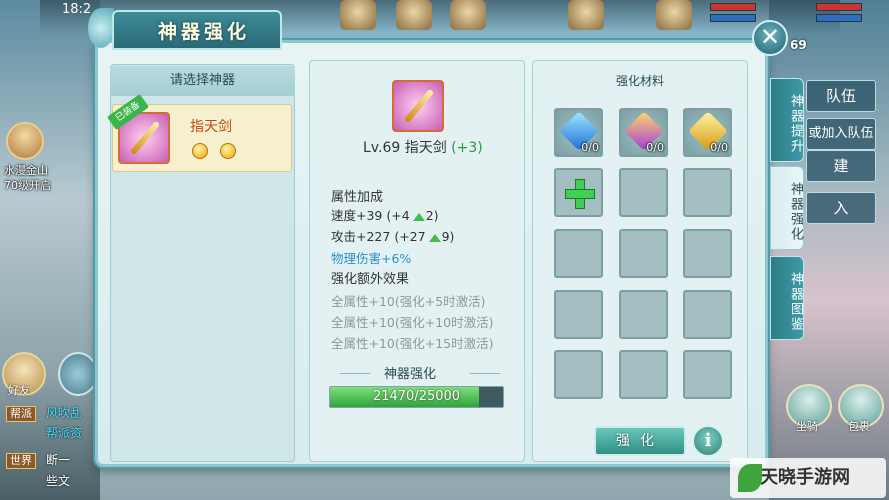 This screenshot has width=889, height=500. What do you see at coordinates (639, 81) in the screenshot?
I see `material-header: 强化材料` at bounding box center [639, 81].